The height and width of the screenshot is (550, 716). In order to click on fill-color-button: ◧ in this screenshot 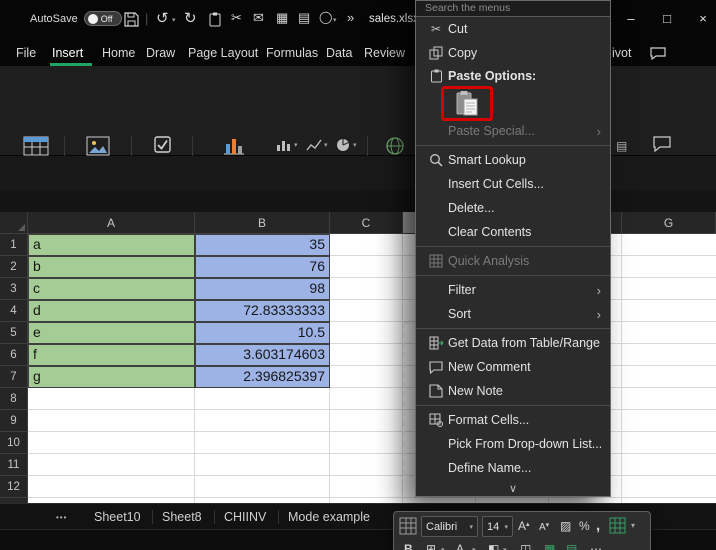, I will do `click(493, 546)`.